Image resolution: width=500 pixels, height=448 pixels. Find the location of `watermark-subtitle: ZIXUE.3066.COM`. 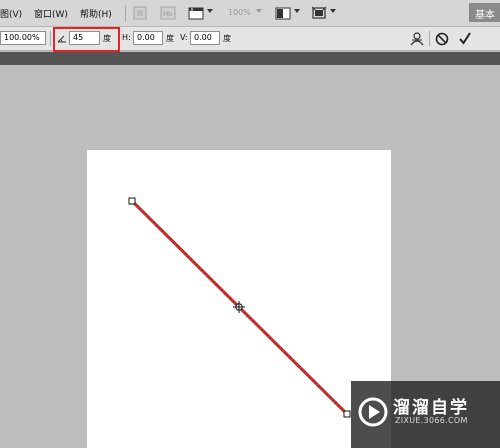

watermark-subtitle: ZIXUE.3066.COM is located at coordinates (431, 420).